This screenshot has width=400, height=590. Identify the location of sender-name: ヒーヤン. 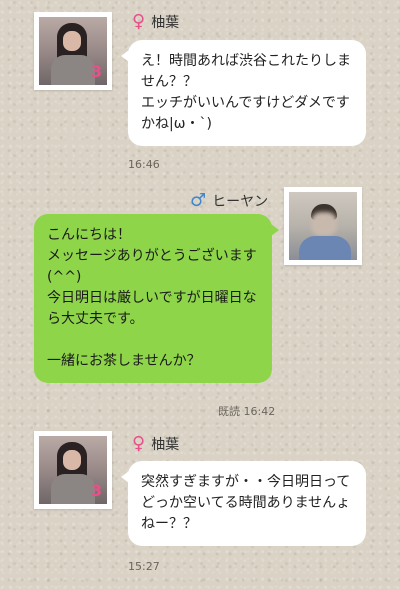
(240, 202).